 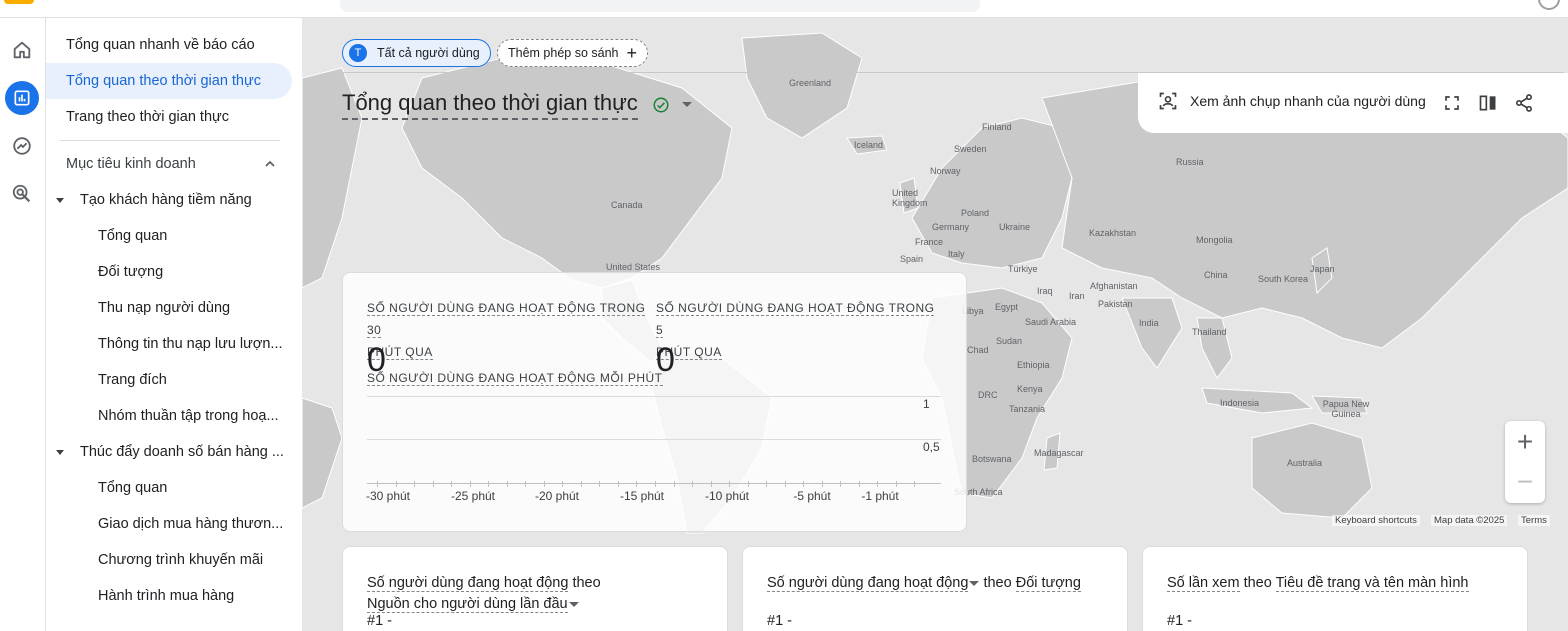 What do you see at coordinates (170, 140) in the screenshot?
I see `nav-divider` at bounding box center [170, 140].